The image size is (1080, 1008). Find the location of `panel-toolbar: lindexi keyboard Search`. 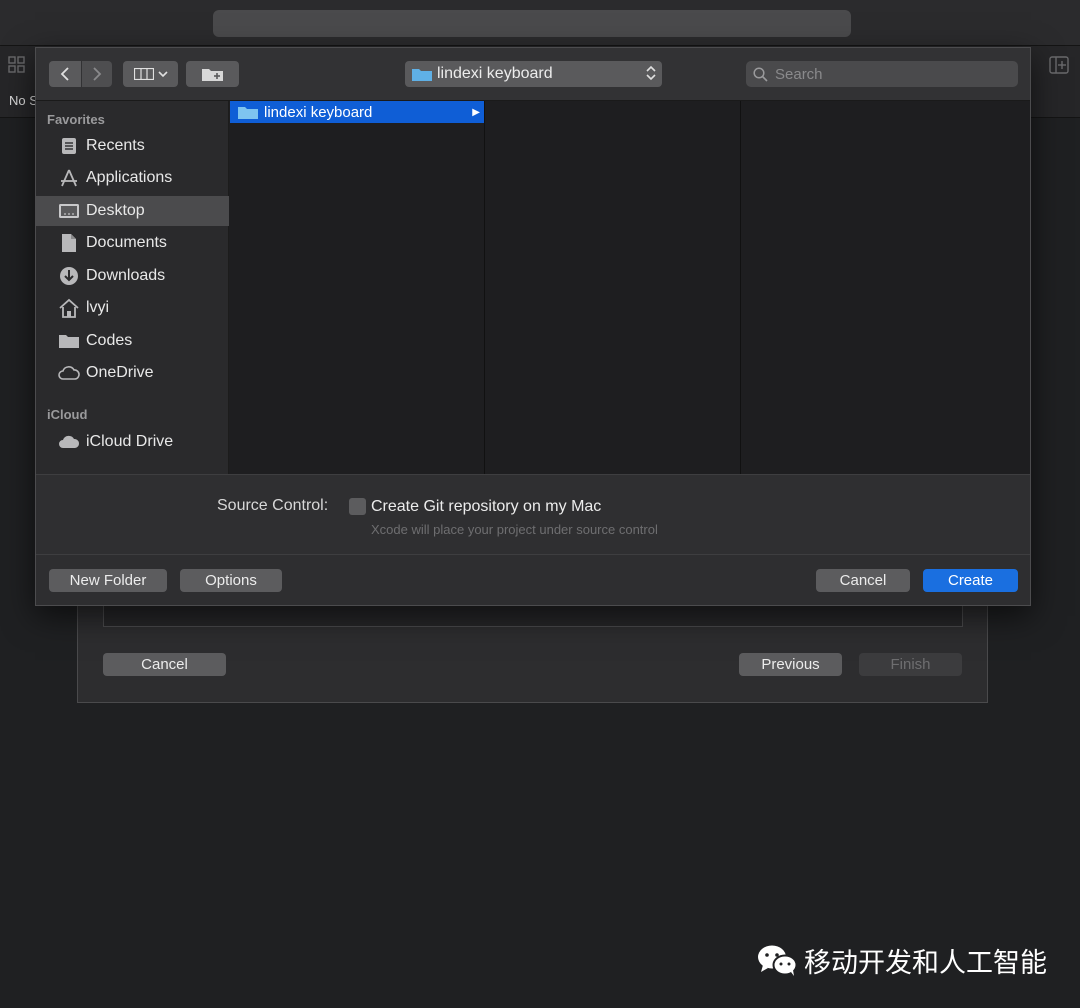

panel-toolbar: lindexi keyboard Search is located at coordinates (533, 74).